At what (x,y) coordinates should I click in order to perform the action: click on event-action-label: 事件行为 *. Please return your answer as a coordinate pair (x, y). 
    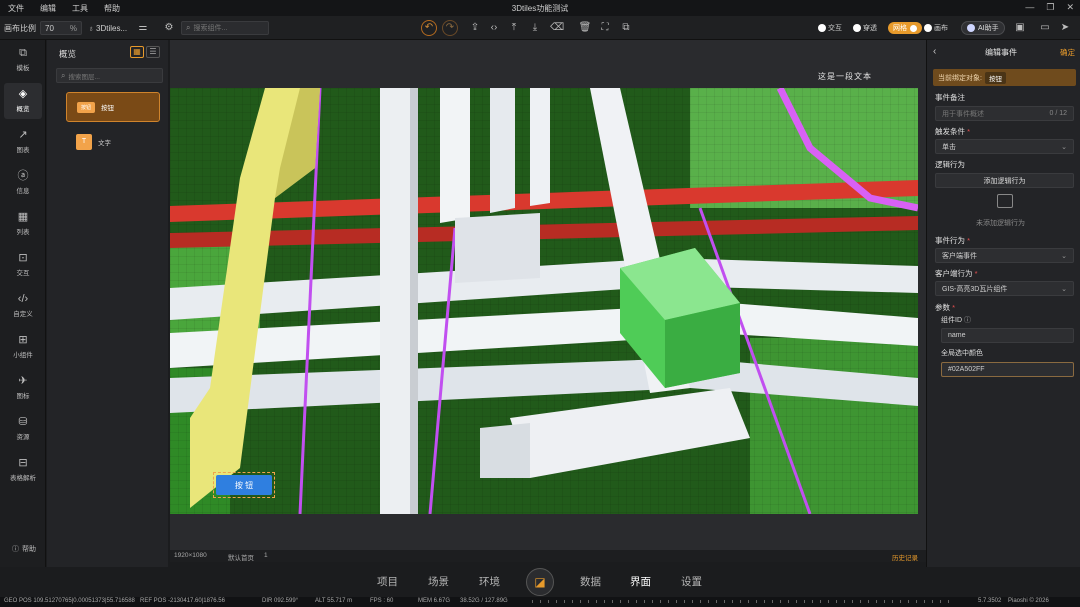
    Looking at the image, I should click on (952, 240).